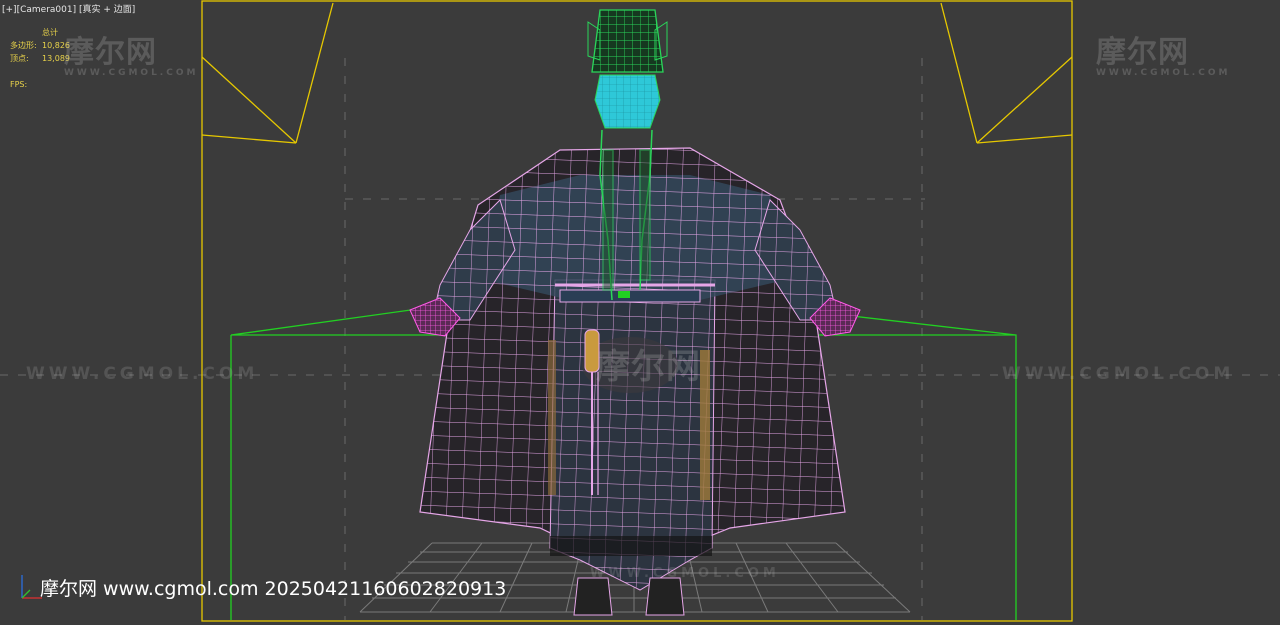  Describe the element at coordinates (31, 587) in the screenshot. I see `axis-tripod` at that location.